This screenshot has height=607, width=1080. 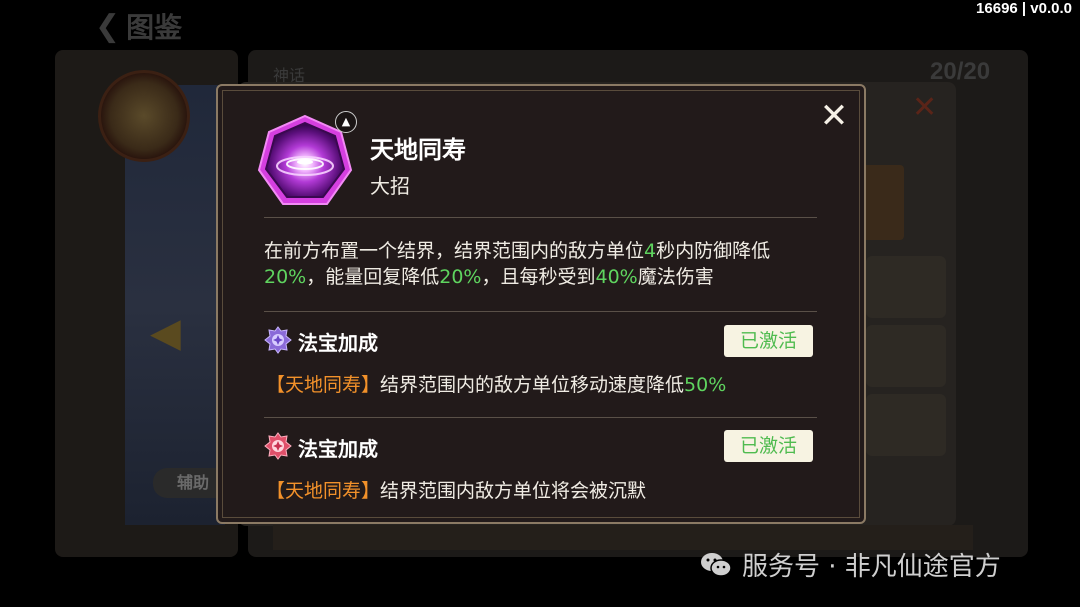 What do you see at coordinates (278, 446) in the screenshot?
I see `red-treasure-icon` at bounding box center [278, 446].